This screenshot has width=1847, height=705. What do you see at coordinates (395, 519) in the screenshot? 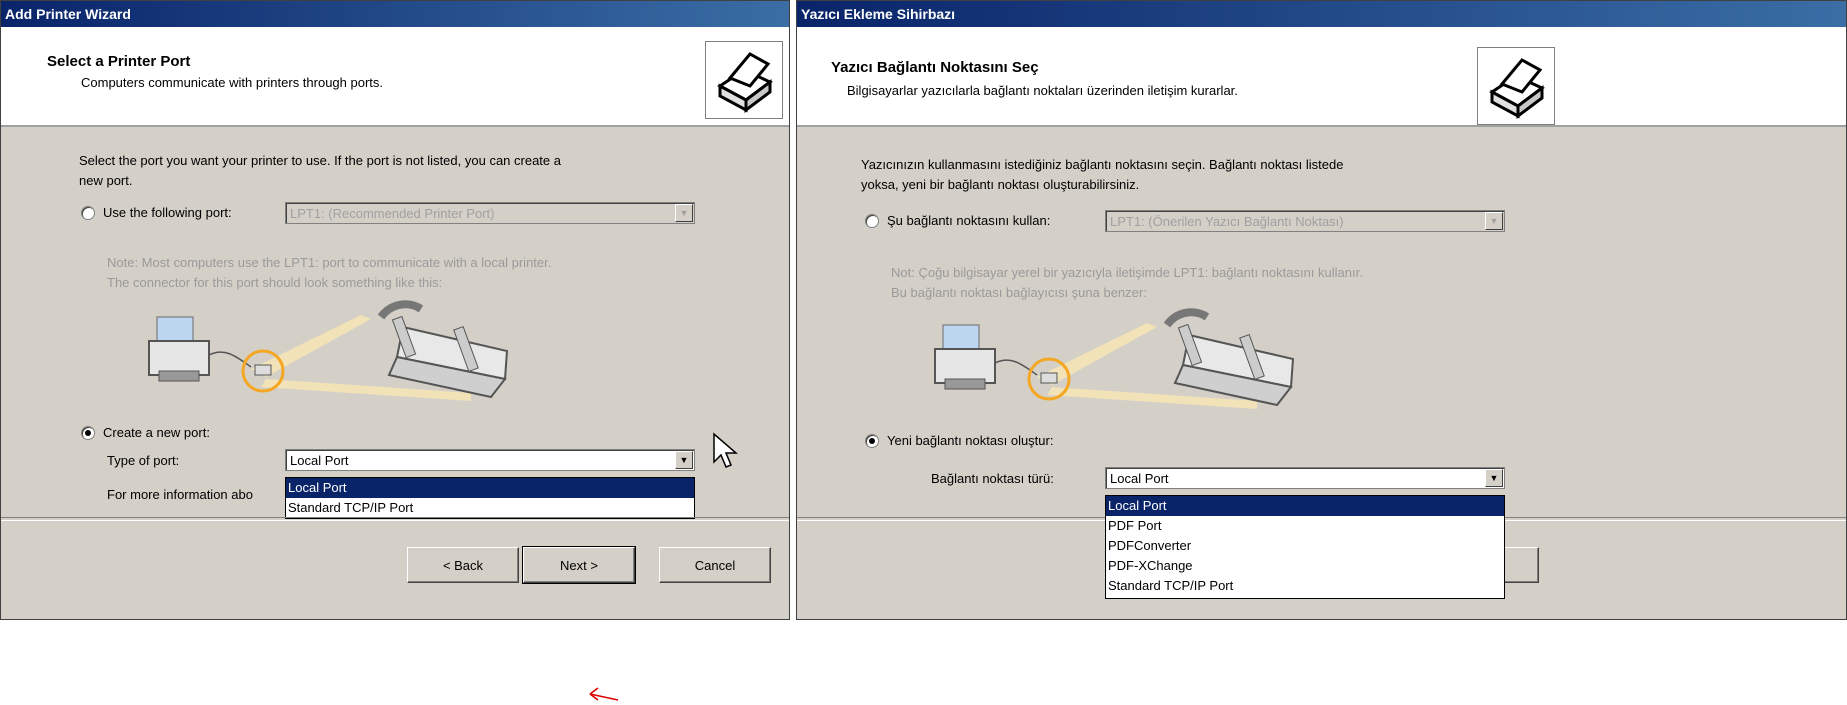
I see `footer-divider` at bounding box center [395, 519].